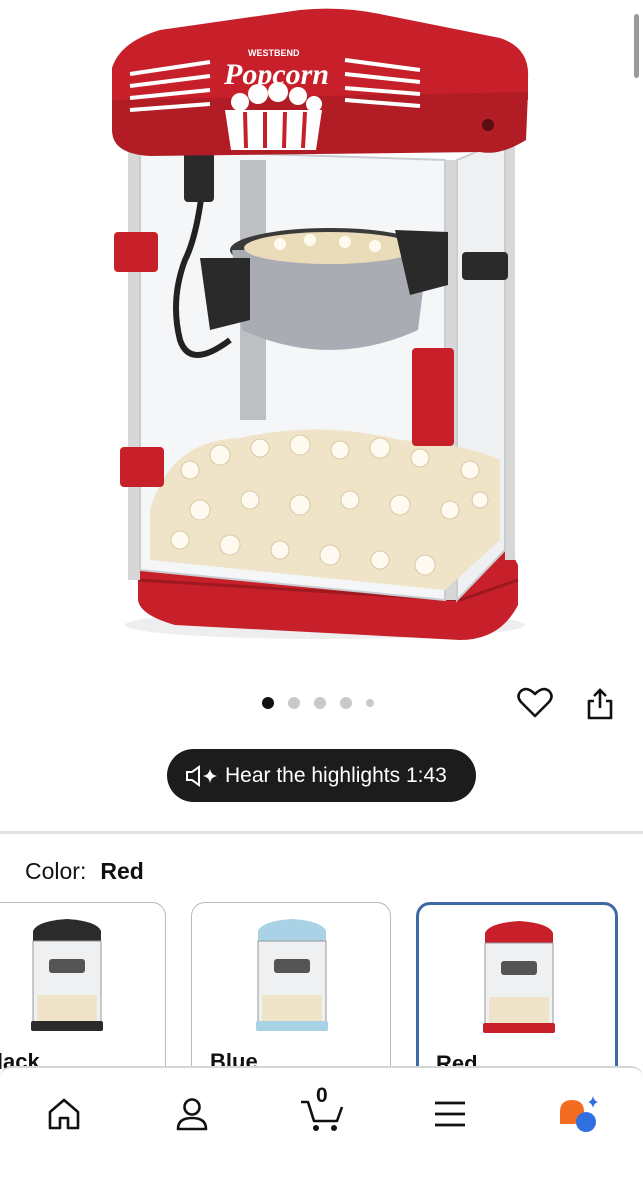 The height and width of the screenshot is (1200, 643). I want to click on share-icon, so click(600, 704).